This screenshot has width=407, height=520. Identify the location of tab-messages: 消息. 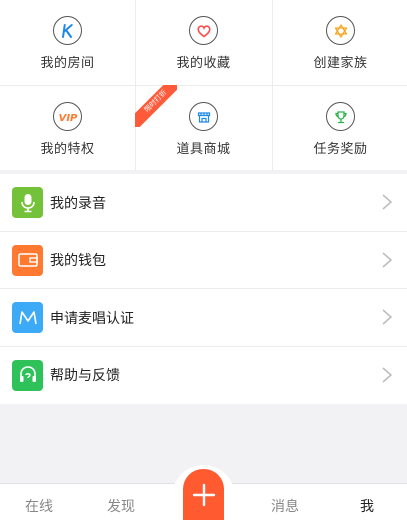
(285, 506).